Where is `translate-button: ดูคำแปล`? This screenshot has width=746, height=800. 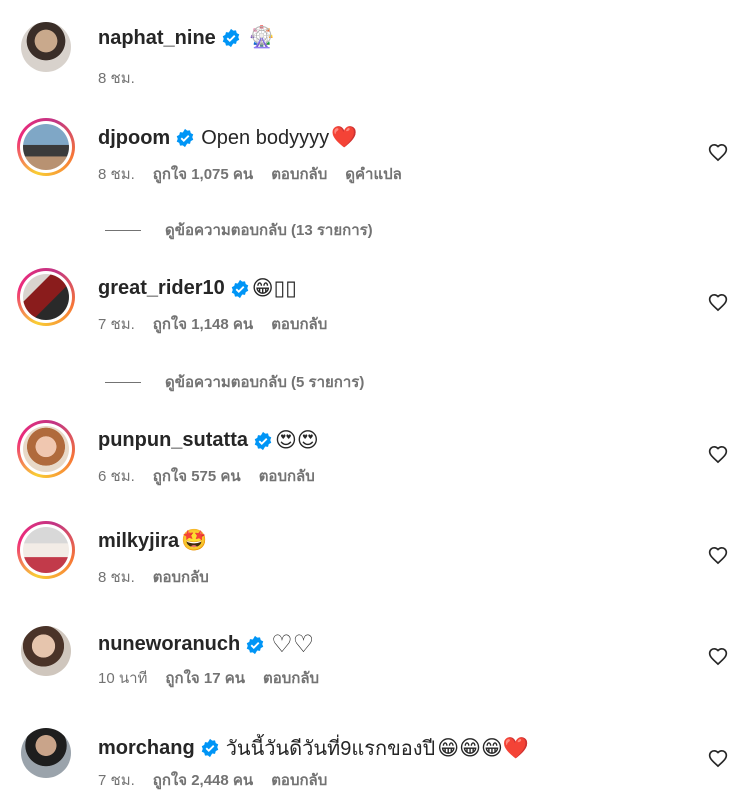
translate-button: ดูคำแปล is located at coordinates (373, 174).